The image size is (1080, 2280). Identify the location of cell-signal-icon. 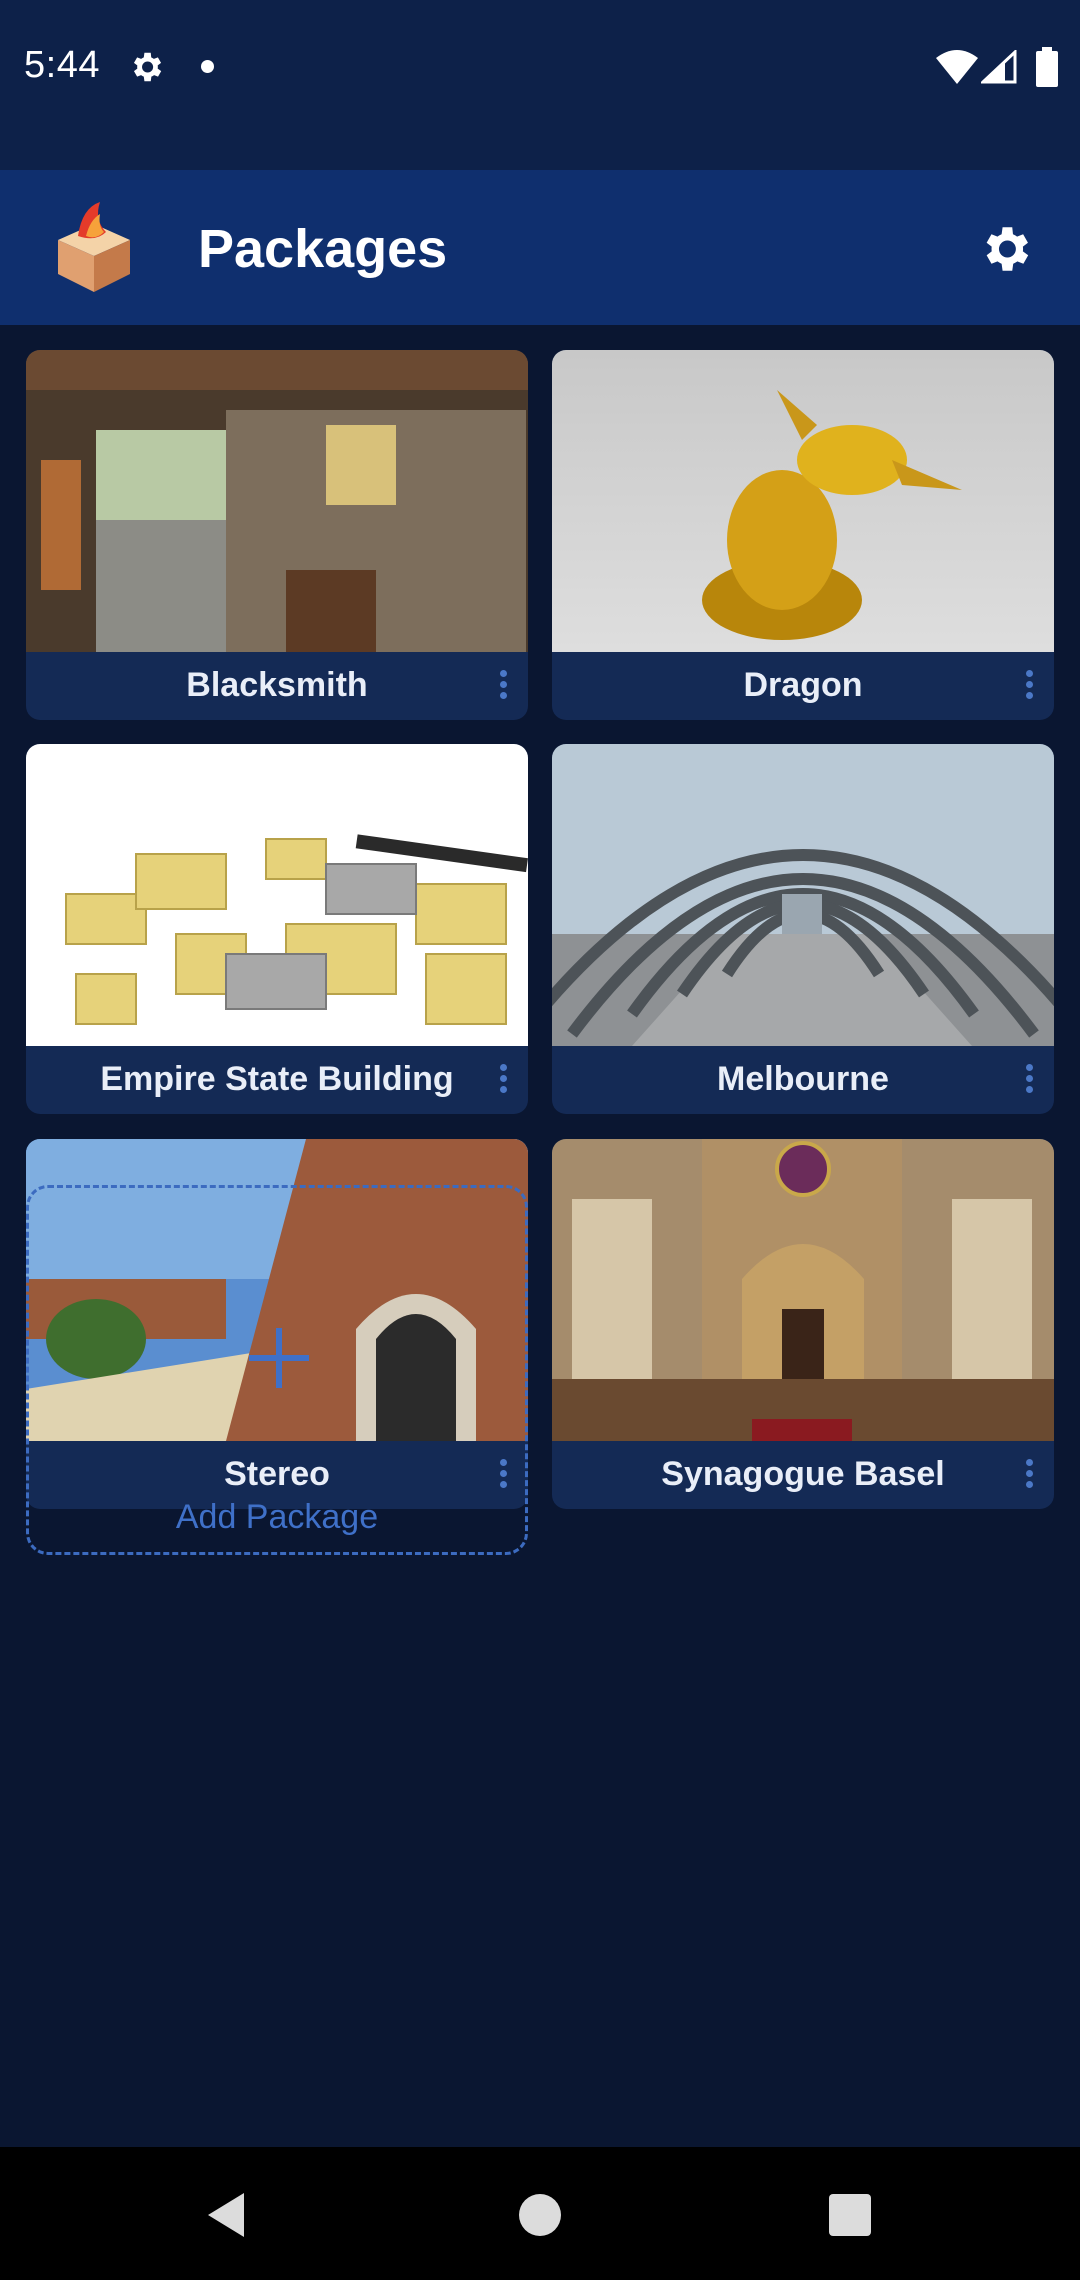
(999, 67).